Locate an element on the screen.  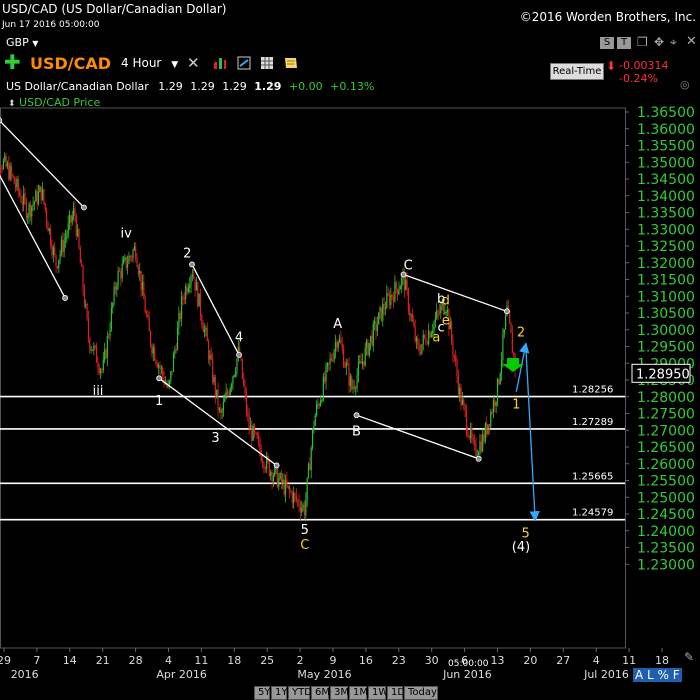
timeframe-button: 5Y is located at coordinates (262, 693).